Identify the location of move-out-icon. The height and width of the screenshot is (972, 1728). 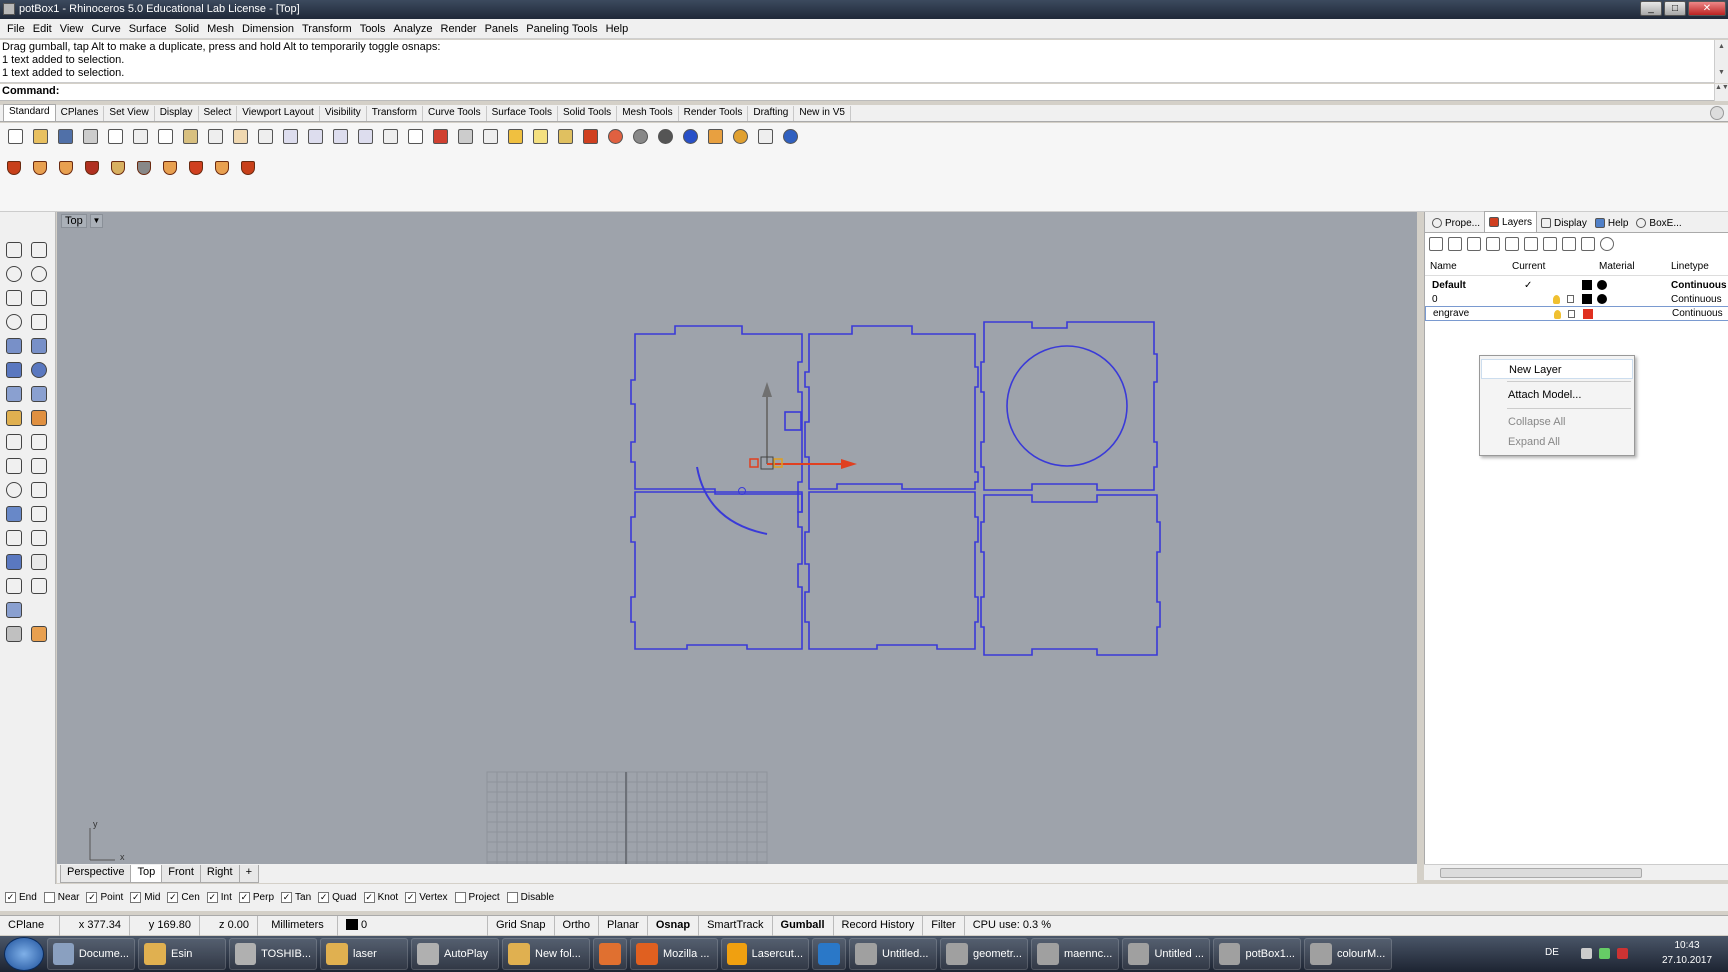
(1531, 244).